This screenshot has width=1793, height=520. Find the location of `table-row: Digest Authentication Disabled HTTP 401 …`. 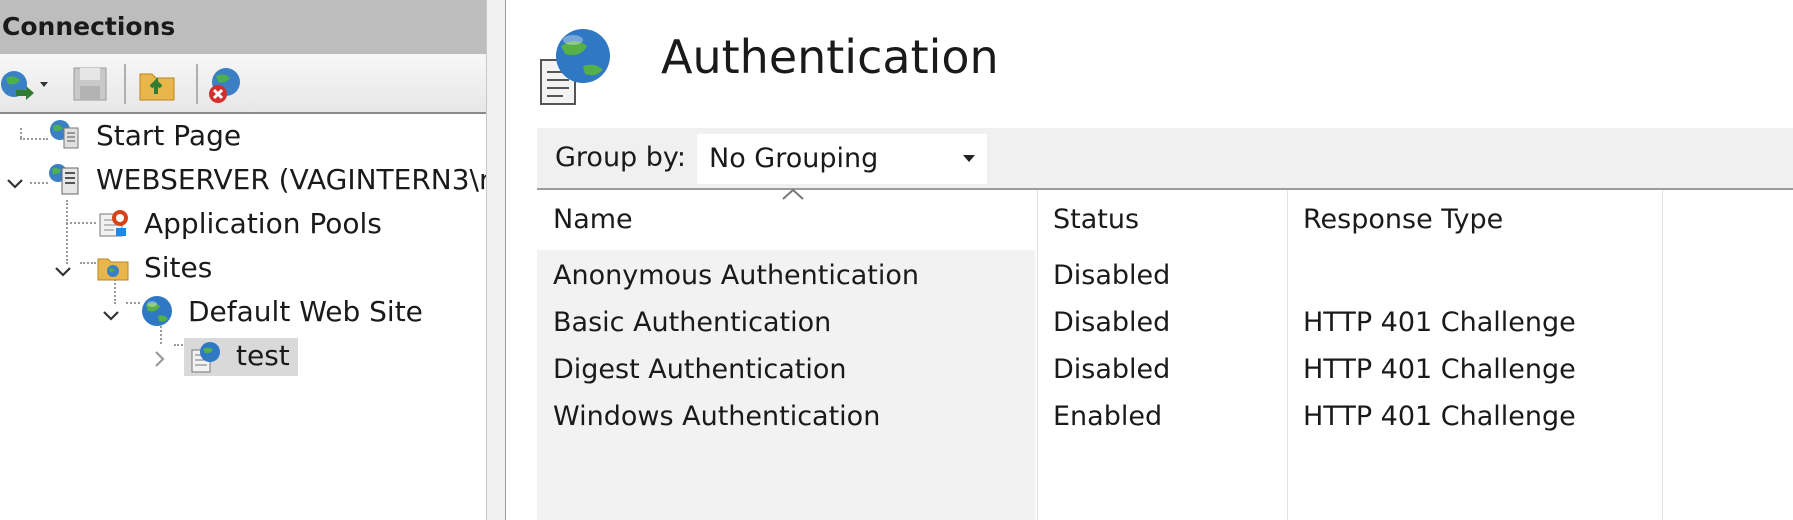

table-row: Digest Authentication Disabled HTTP 401 … is located at coordinates (1165, 369).